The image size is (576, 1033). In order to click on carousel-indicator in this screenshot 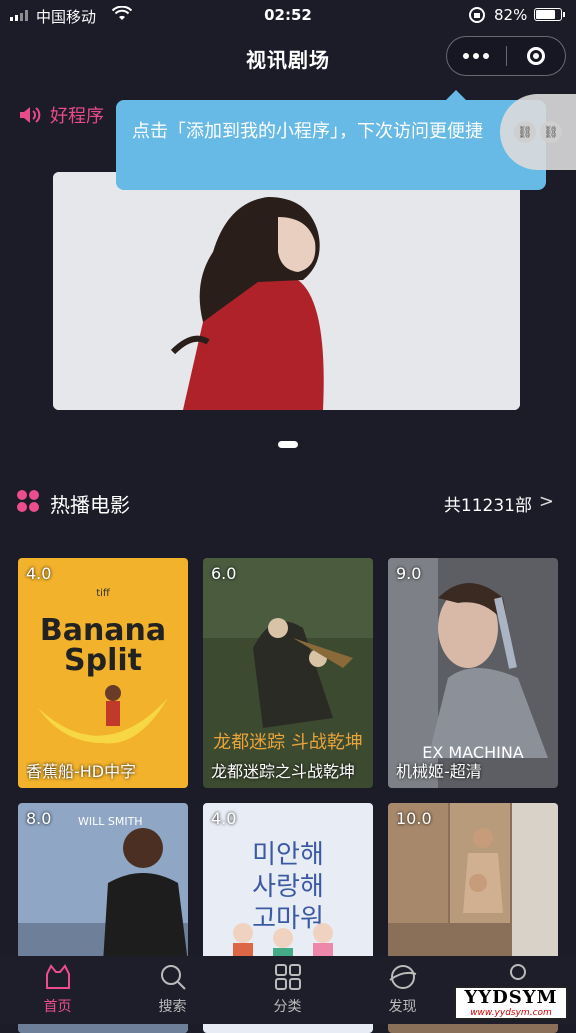, I will do `click(288, 444)`.